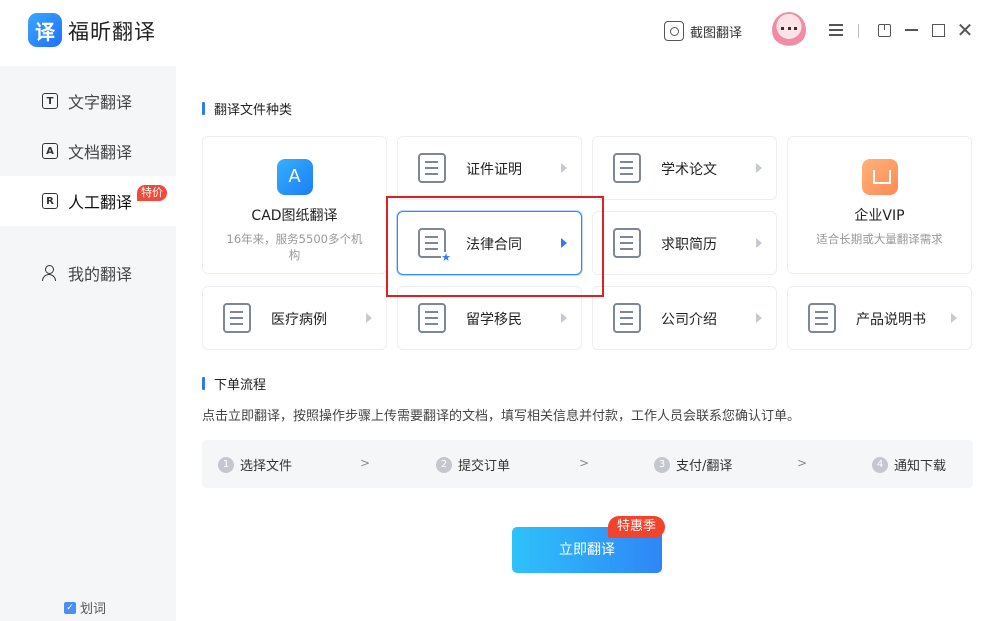 The image size is (984, 621). I want to click on word-select-label: 划词, so click(93, 609).